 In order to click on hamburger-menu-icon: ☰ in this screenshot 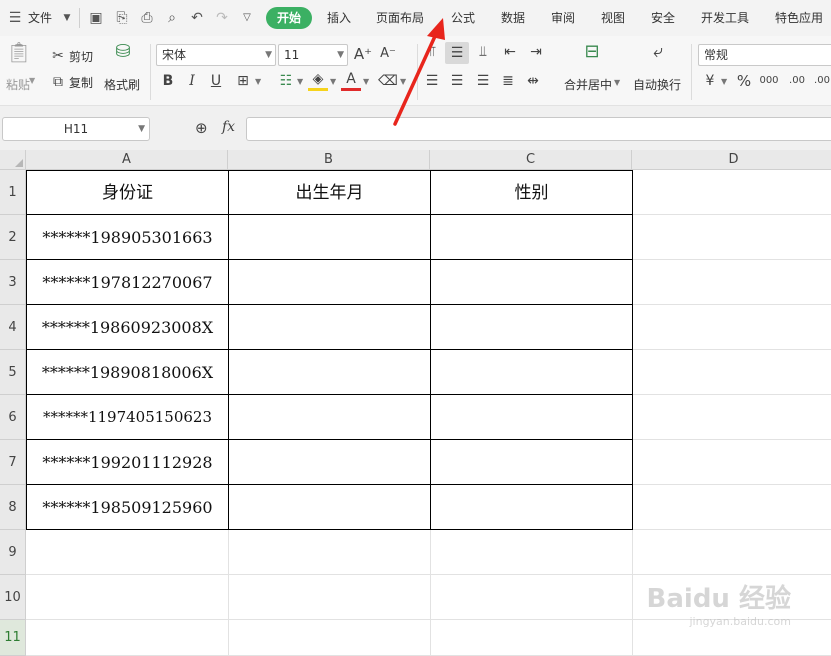, I will do `click(15, 18)`.